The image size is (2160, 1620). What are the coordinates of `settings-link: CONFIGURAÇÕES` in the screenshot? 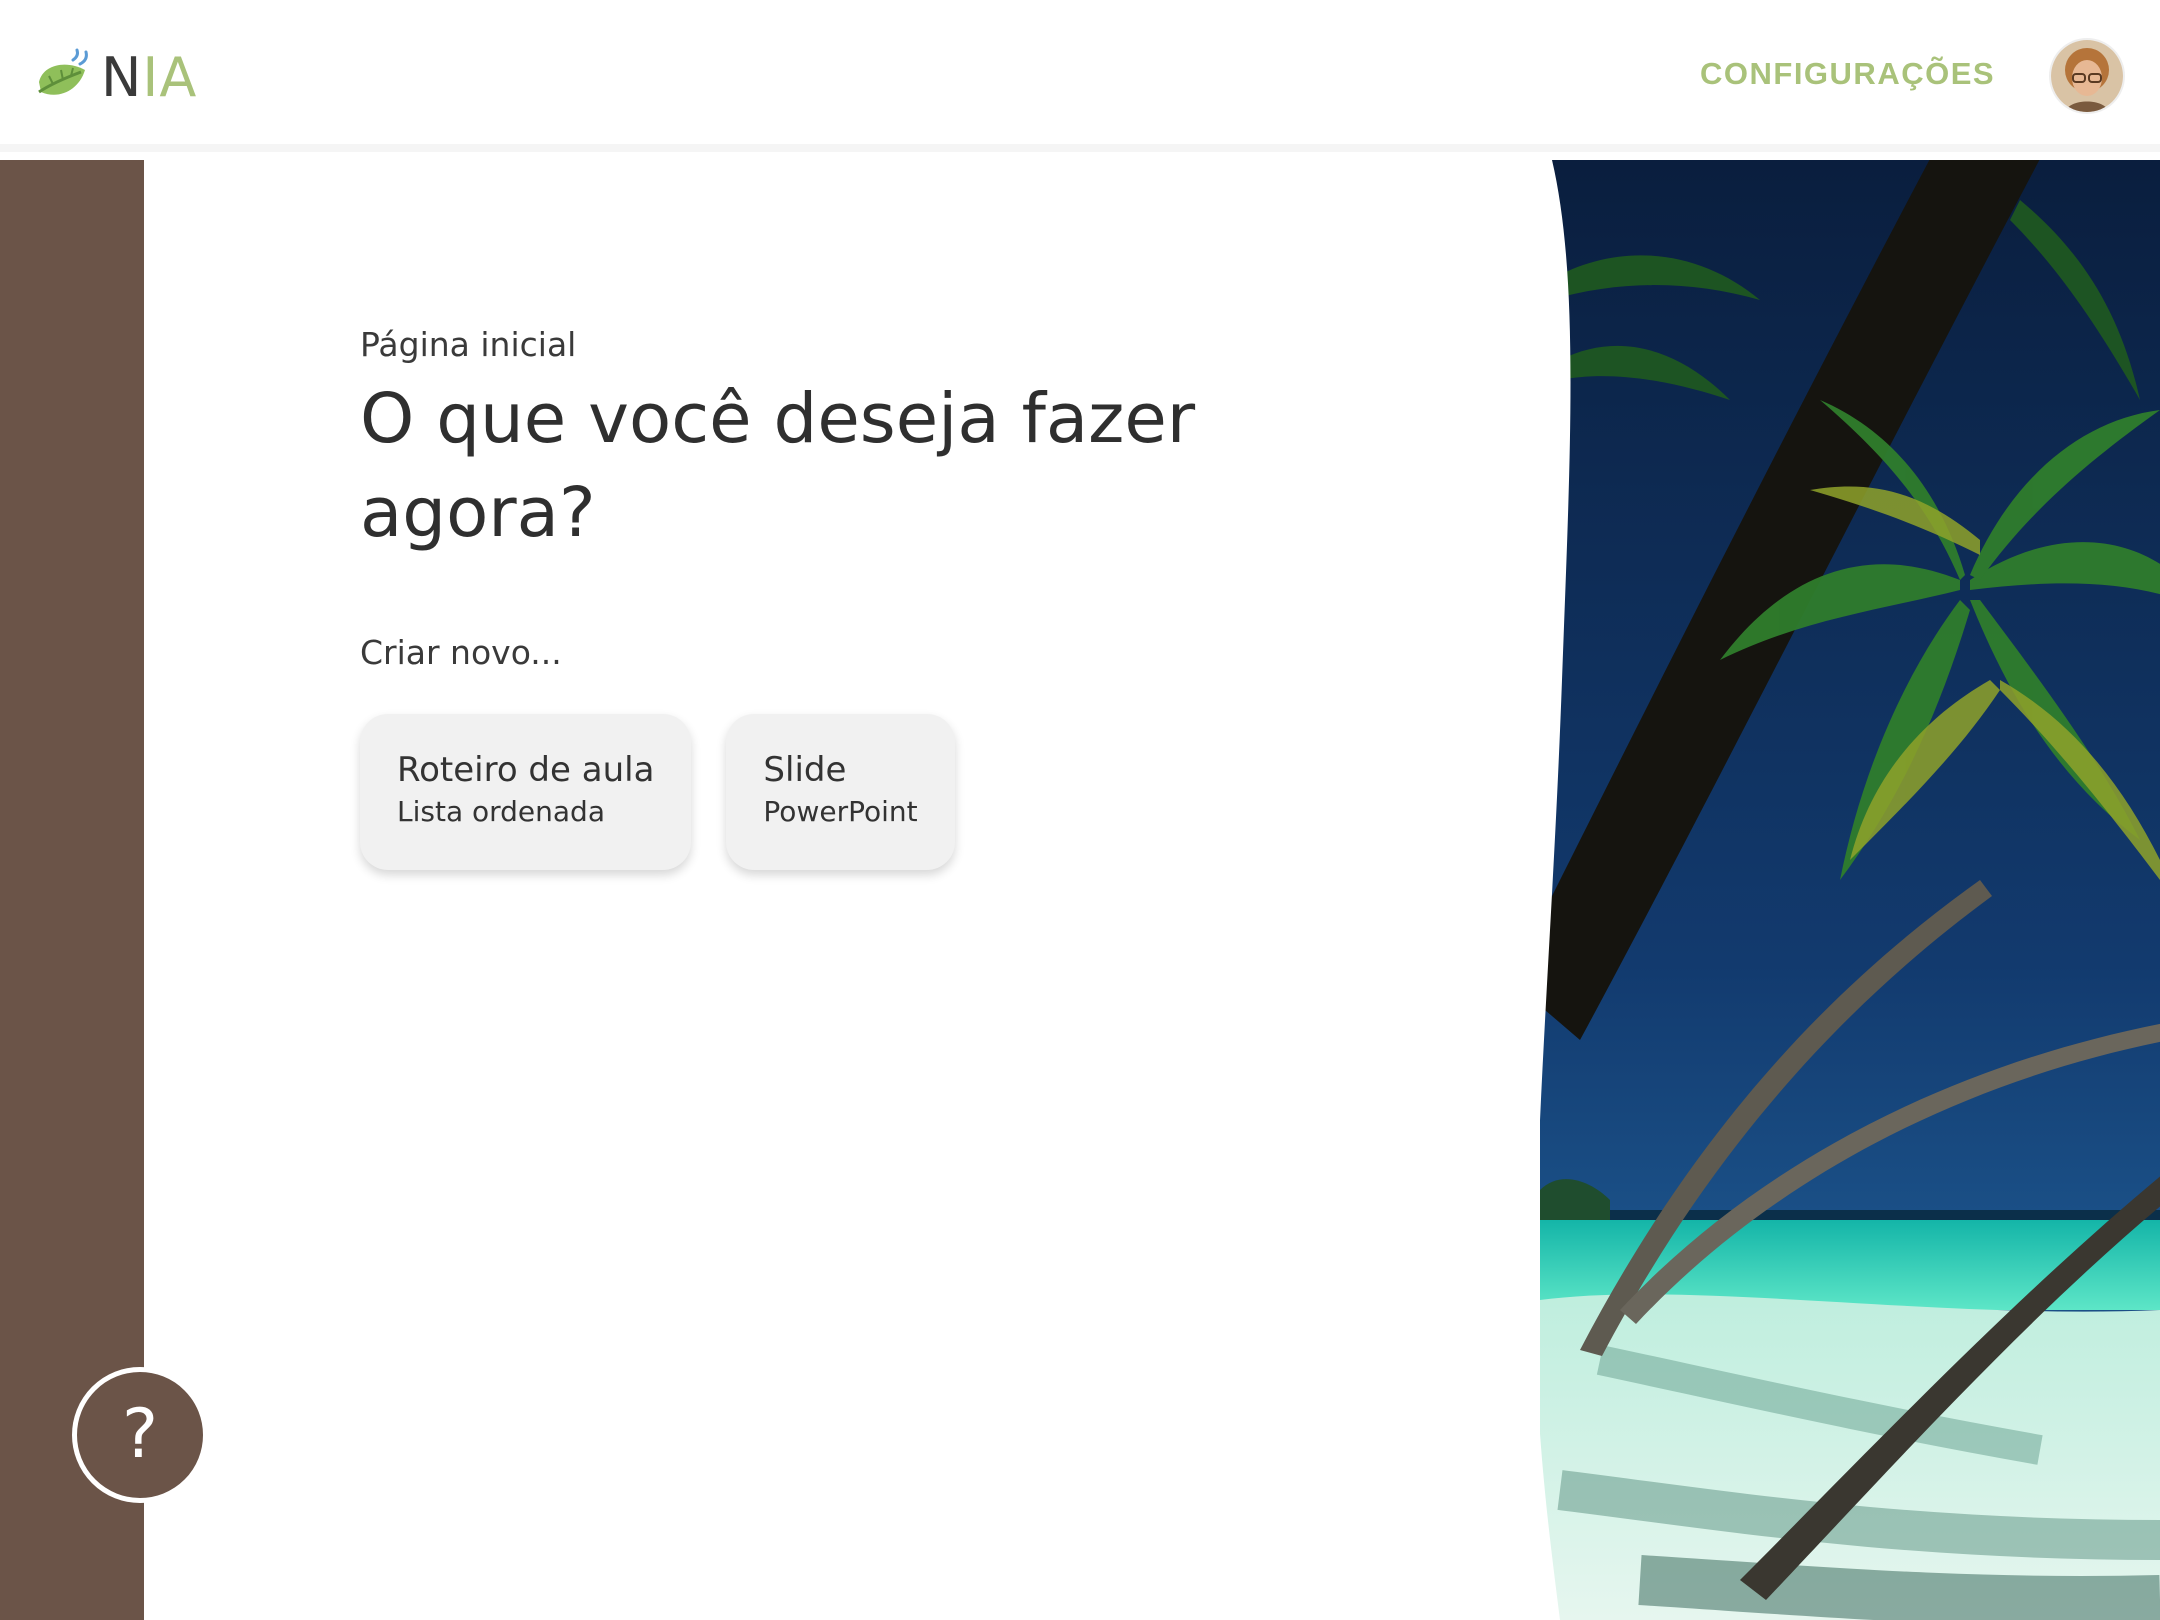 It's located at (1847, 74).